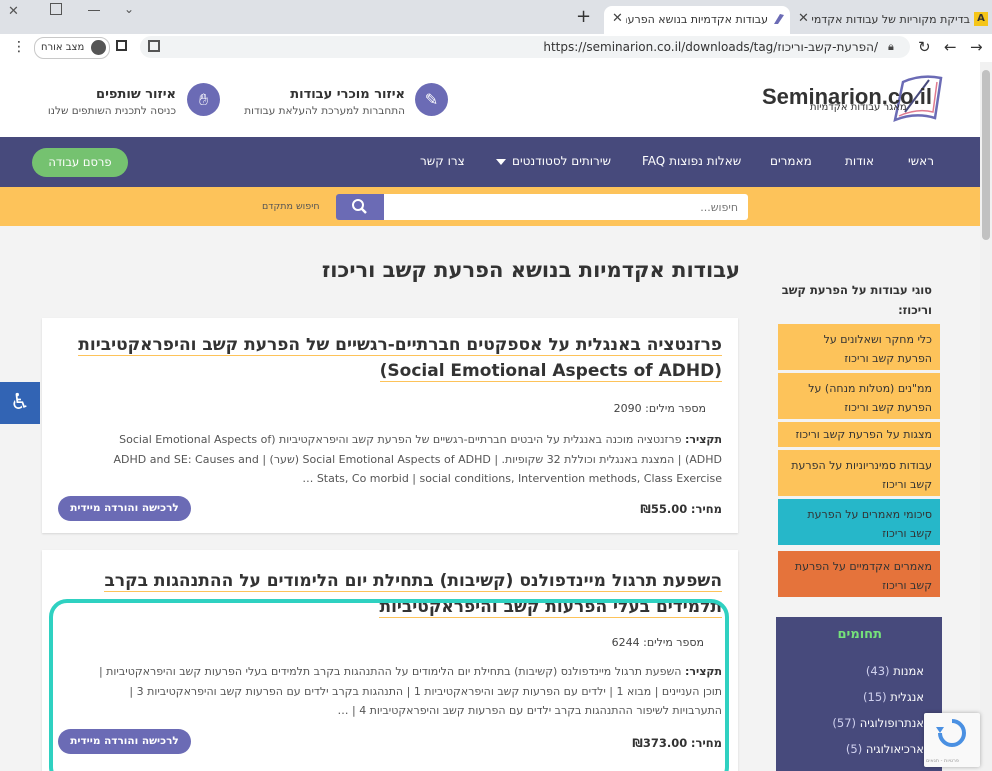 The width and height of the screenshot is (992, 771). I want to click on field-link: אנתרופולוגיה (57), so click(878, 723).